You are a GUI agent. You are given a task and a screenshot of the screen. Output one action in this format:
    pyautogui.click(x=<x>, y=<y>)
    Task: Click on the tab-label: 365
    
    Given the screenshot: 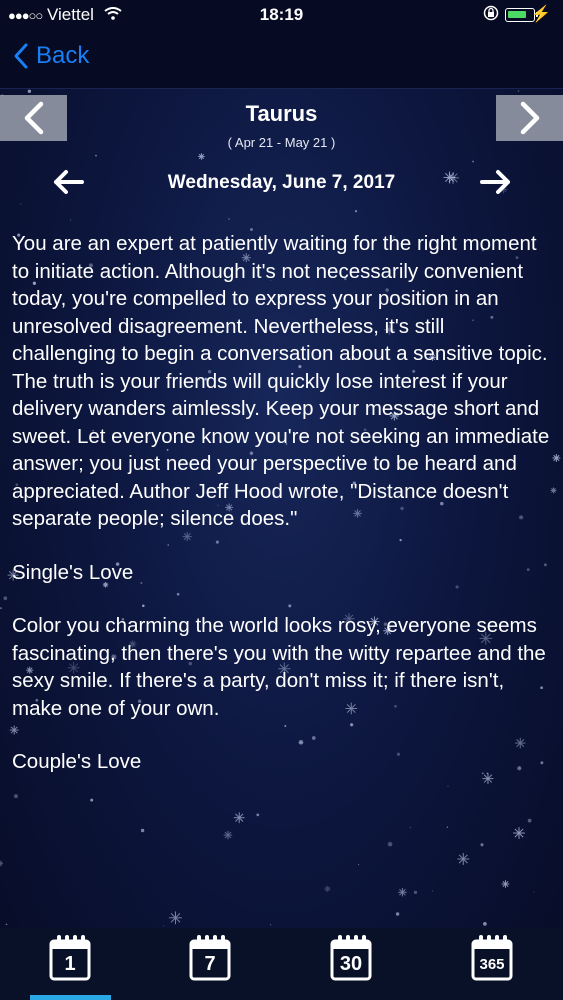 What is the action you would take?
    pyautogui.click(x=492, y=964)
    